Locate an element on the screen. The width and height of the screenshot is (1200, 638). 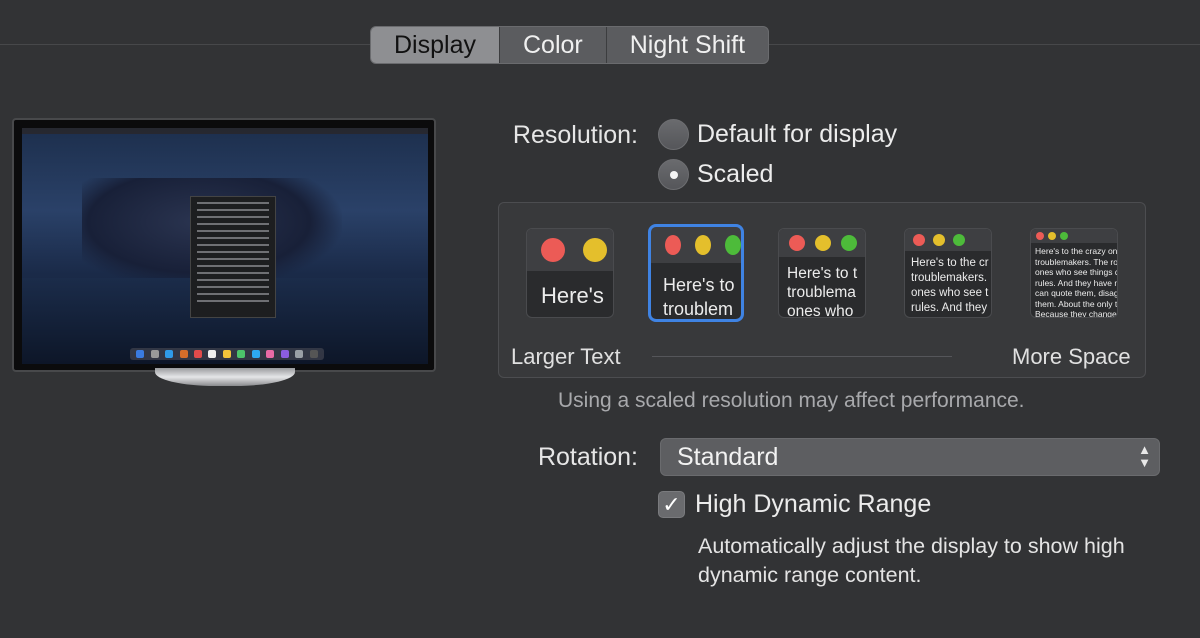
scale-option-1: Here's is located at coordinates (570, 273).